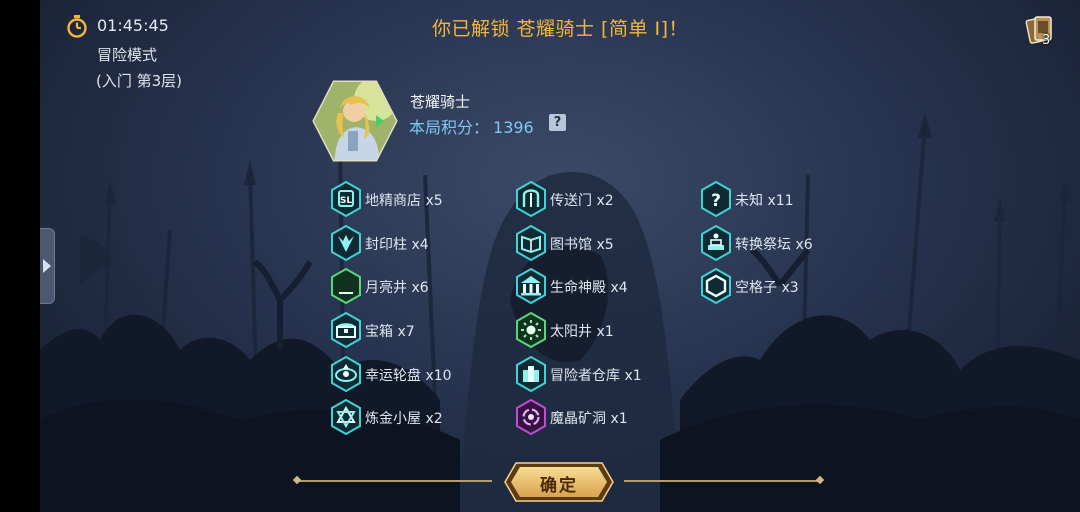 The width and height of the screenshot is (1080, 512). Describe the element at coordinates (559, 486) in the screenshot. I see `confirm-label: 确定` at that location.